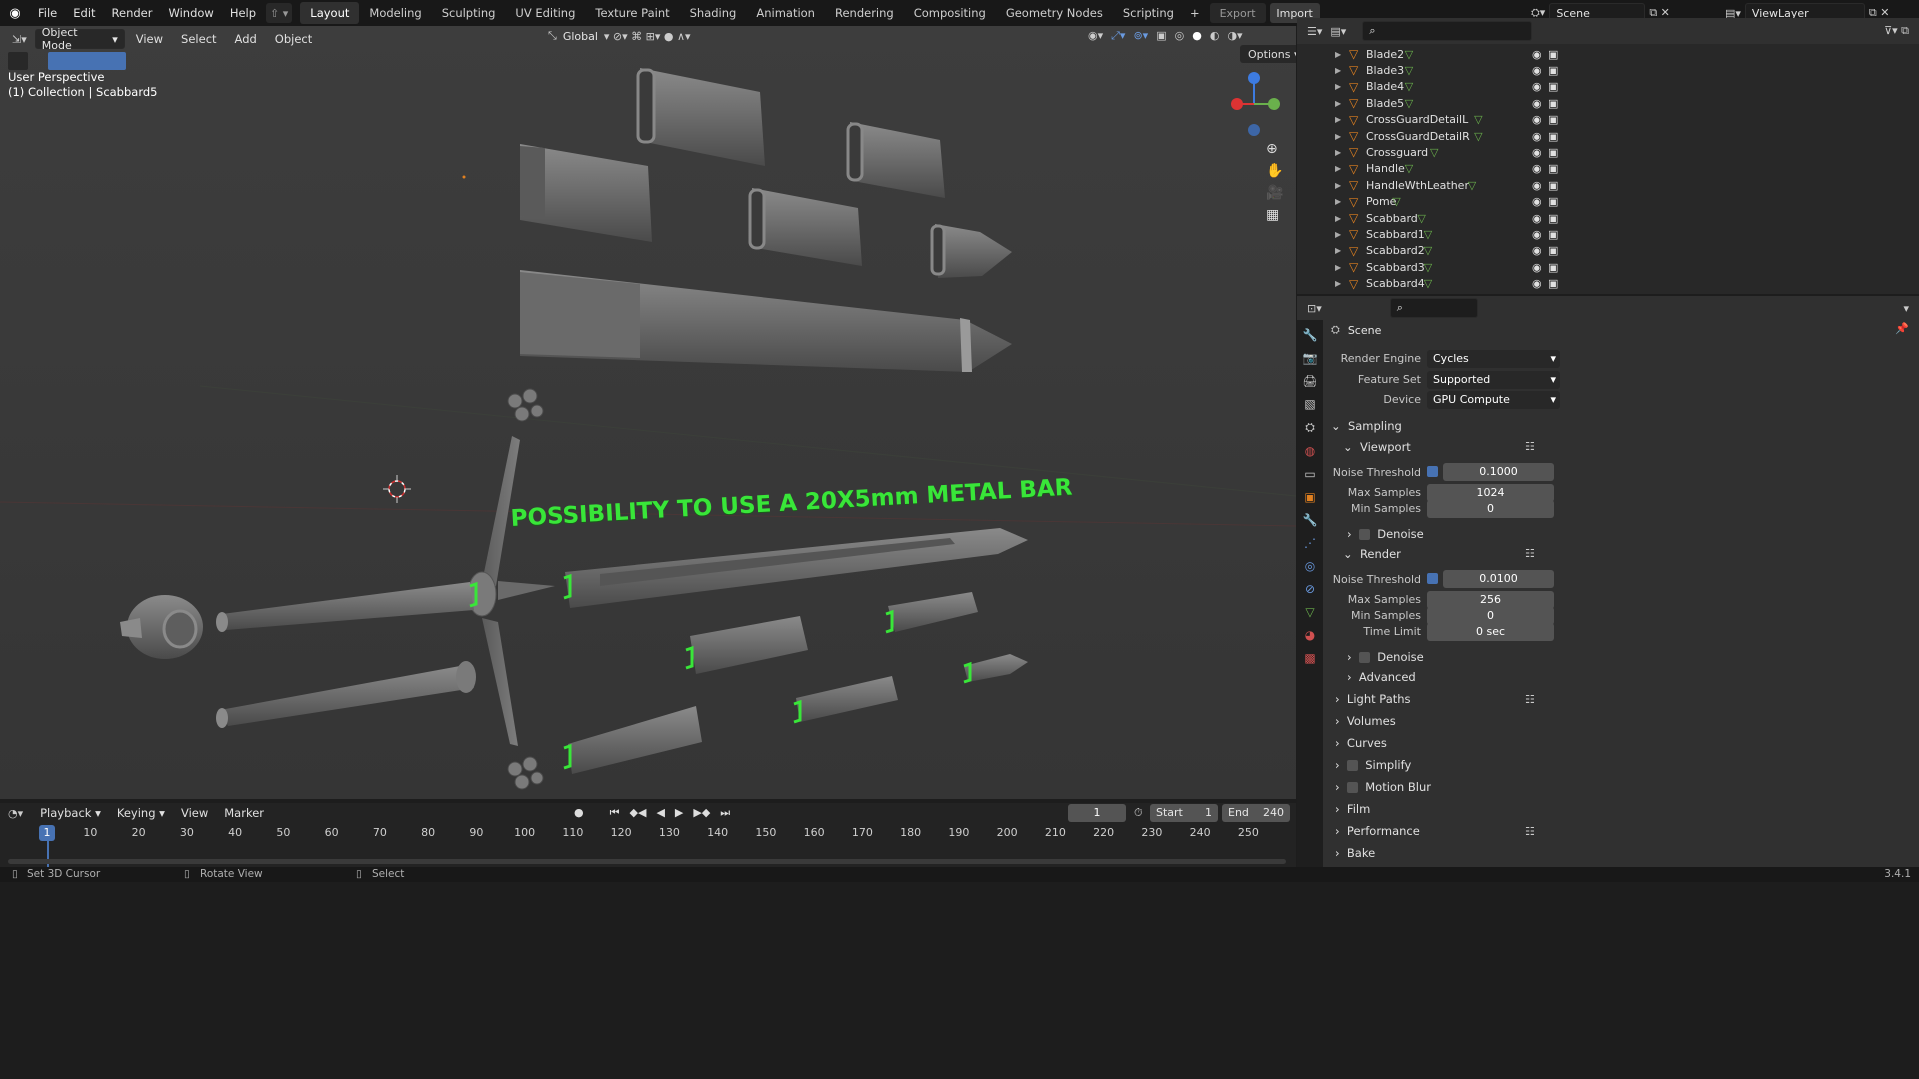  What do you see at coordinates (1608, 202) in the screenshot?
I see `outliner-item: ▶ ▽ Pome ▽ ◉ ▣` at bounding box center [1608, 202].